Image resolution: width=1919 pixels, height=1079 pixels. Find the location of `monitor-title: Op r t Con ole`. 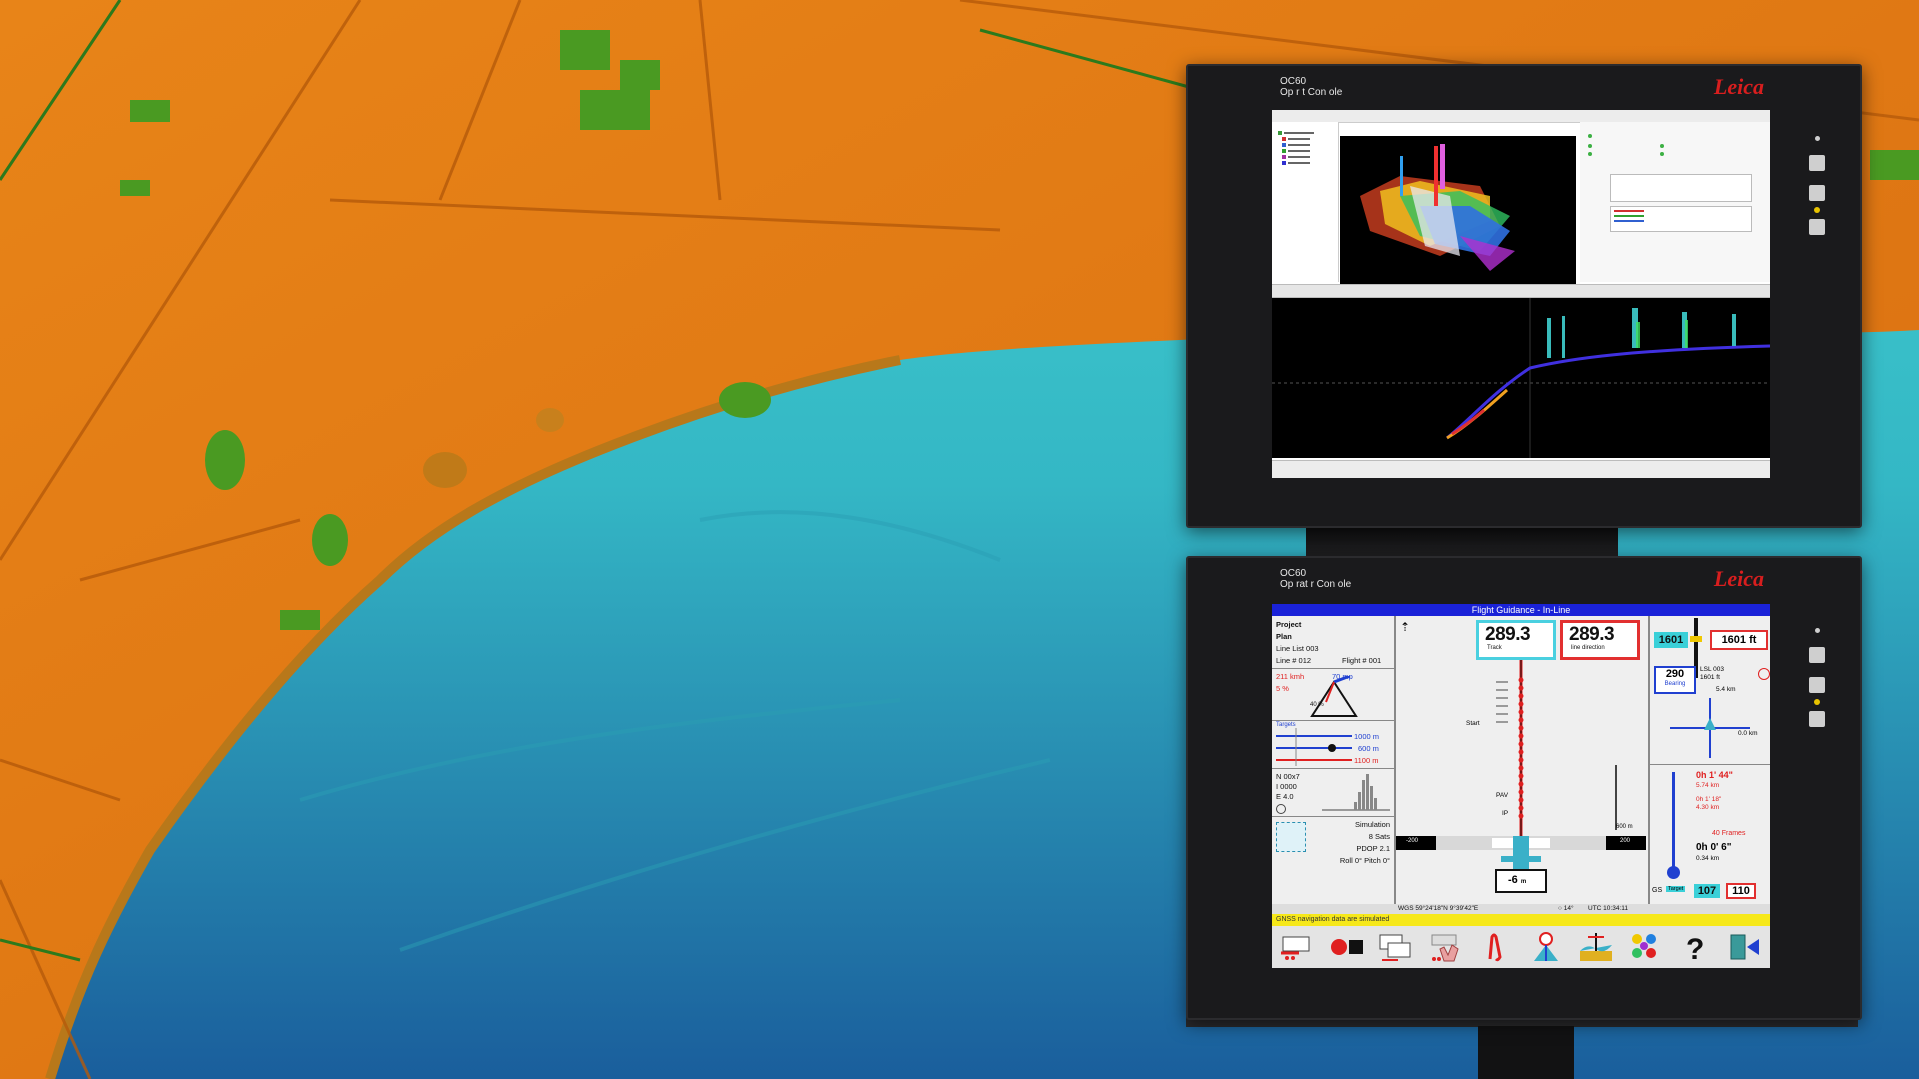

monitor-title: Op r t Con ole is located at coordinates (1311, 92).